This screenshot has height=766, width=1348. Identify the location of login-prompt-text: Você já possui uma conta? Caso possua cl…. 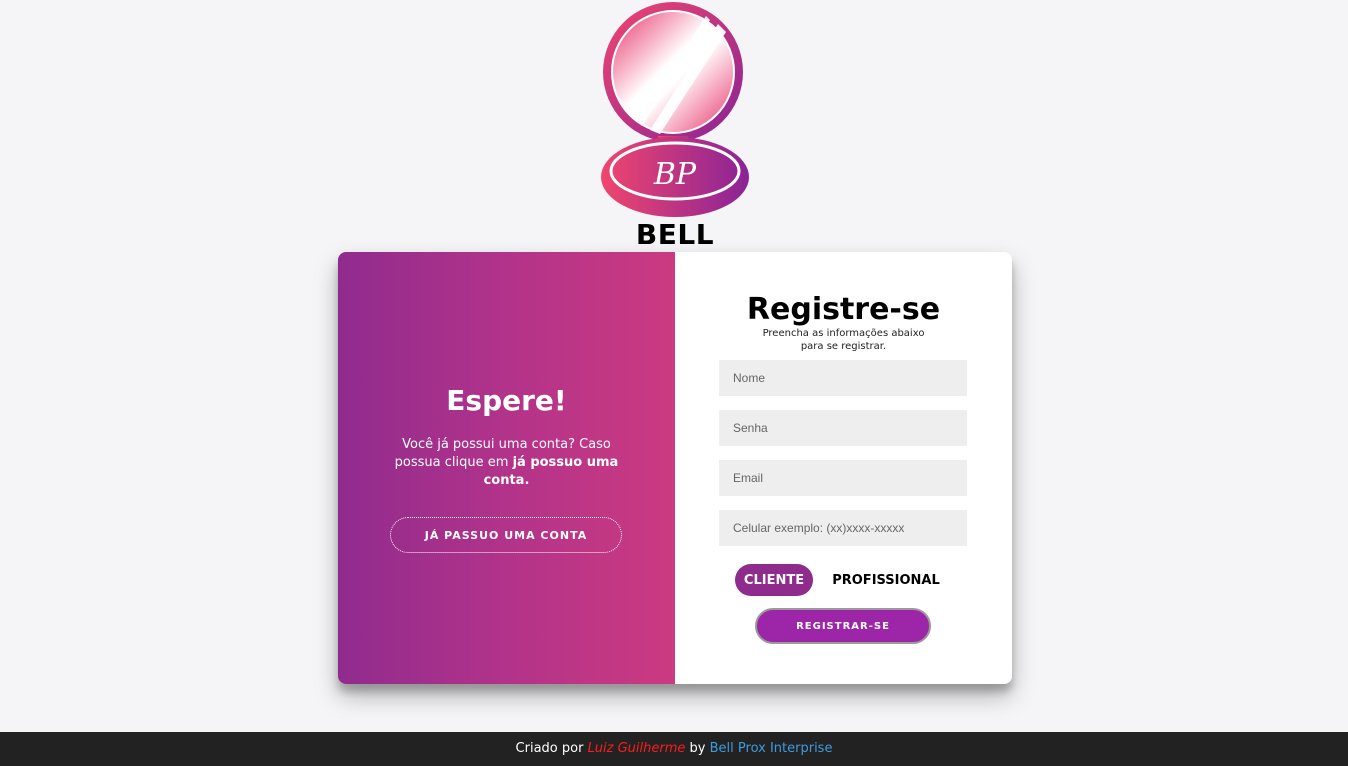
(506, 463).